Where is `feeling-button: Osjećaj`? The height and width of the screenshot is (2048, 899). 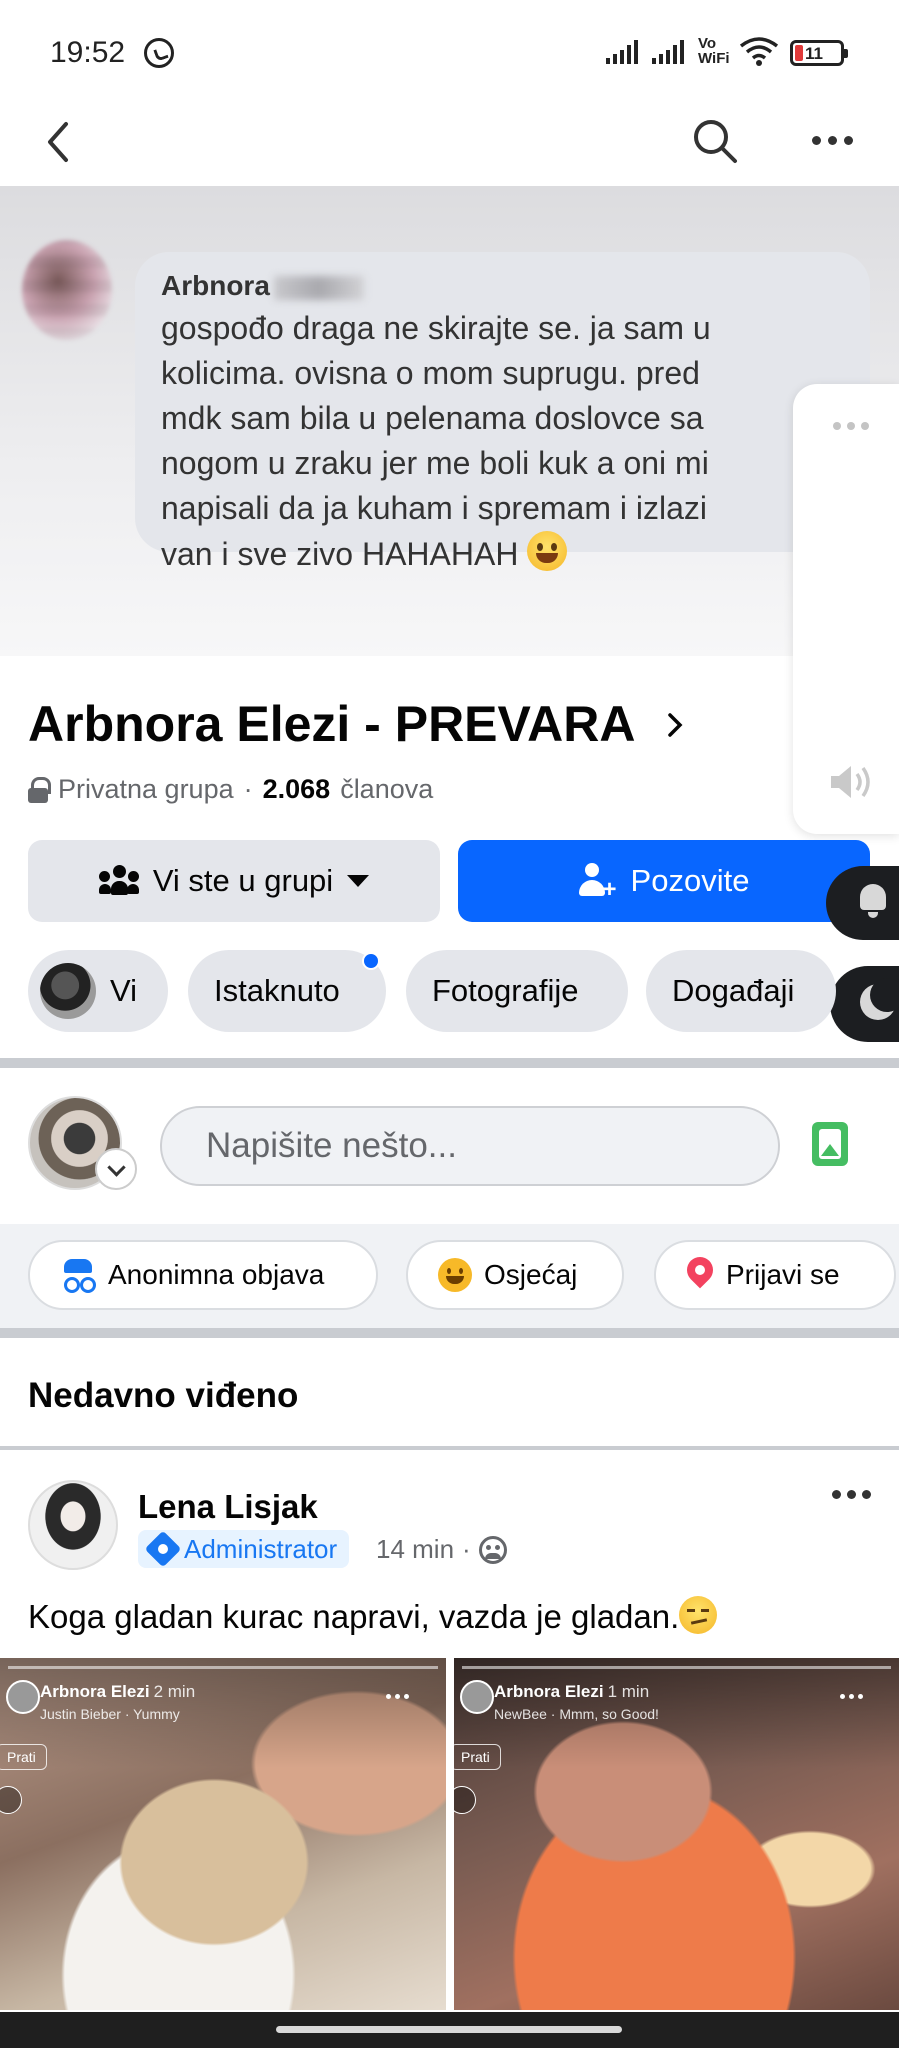
feeling-button: Osjećaj is located at coordinates (515, 1275).